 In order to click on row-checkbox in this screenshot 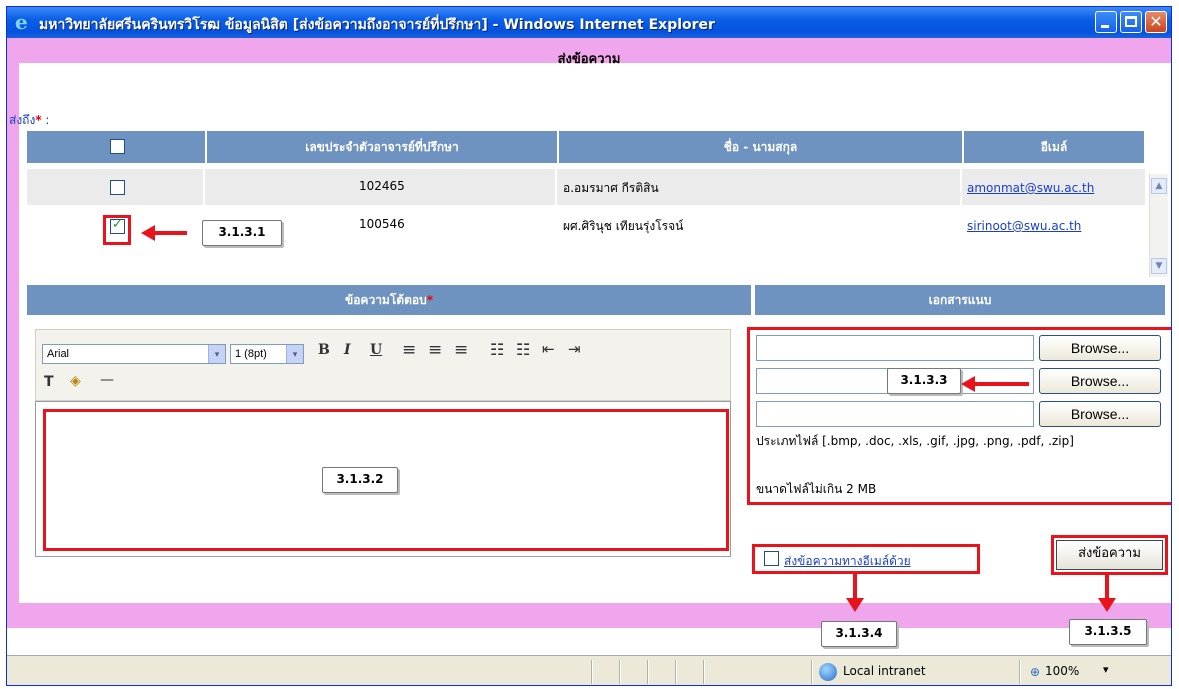, I will do `click(117, 187)`.